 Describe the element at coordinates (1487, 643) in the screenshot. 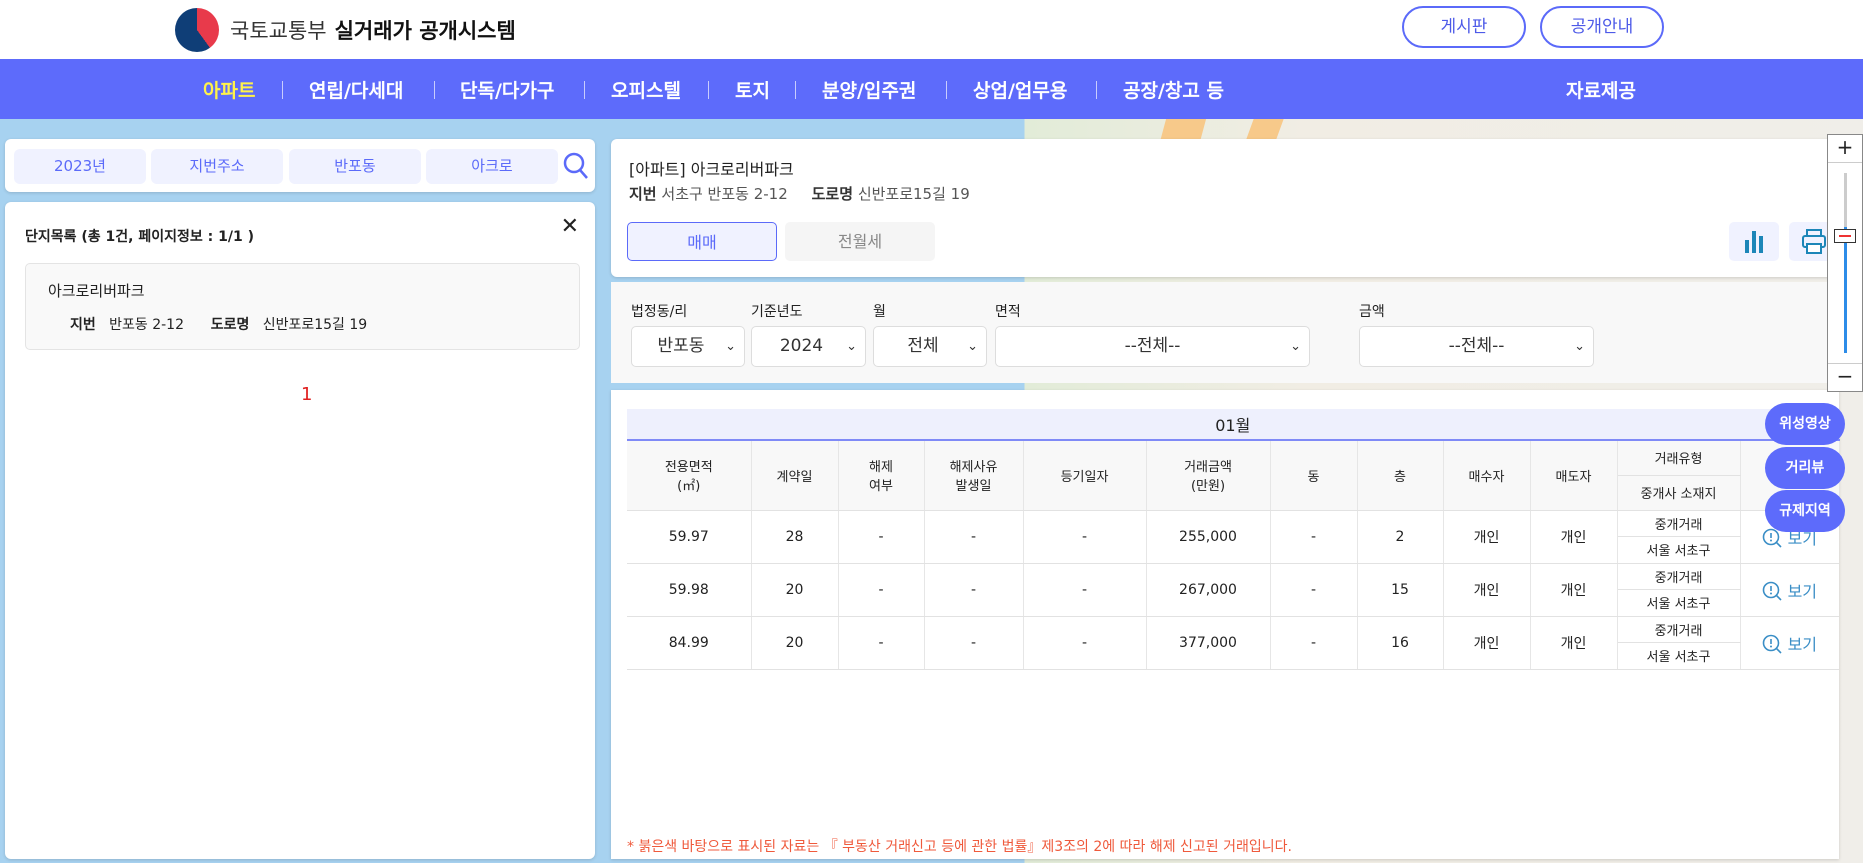

I see `cell-buyer: 개인` at that location.